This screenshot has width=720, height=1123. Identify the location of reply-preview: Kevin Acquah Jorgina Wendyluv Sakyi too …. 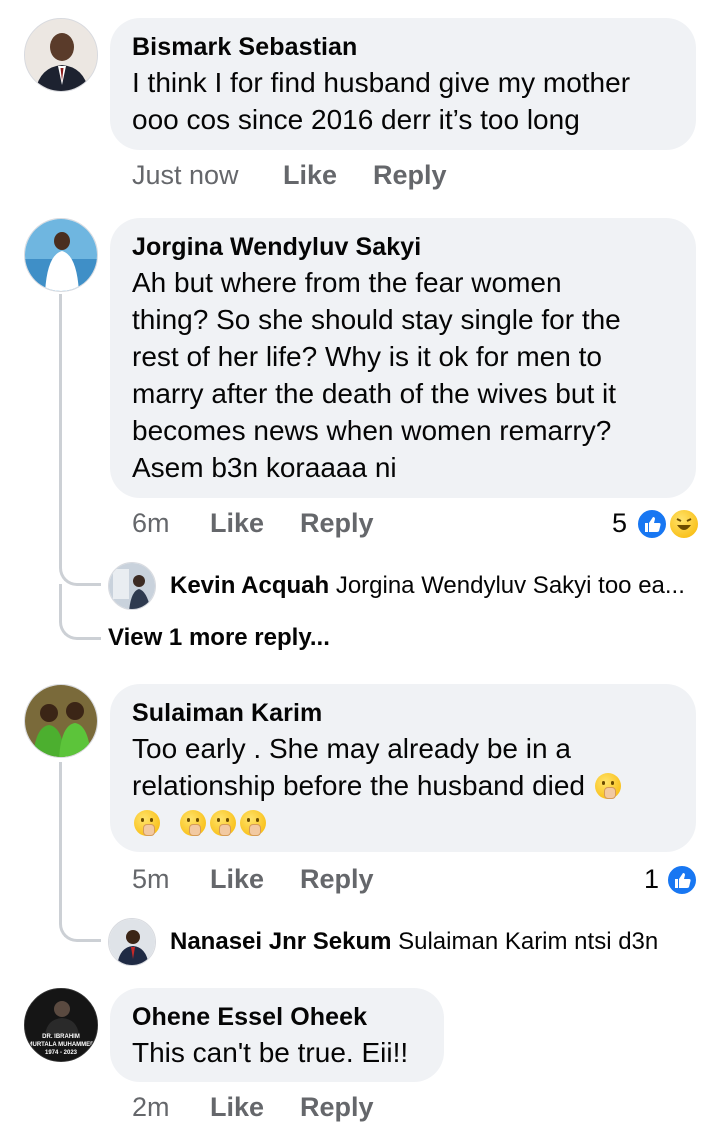
(427, 586).